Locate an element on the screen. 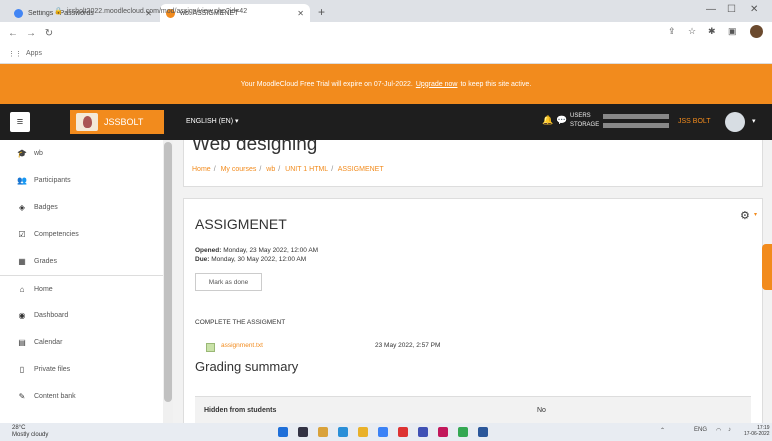 This screenshot has width=772, height=441. notifications-bell-icon: 🔔 is located at coordinates (547, 120).